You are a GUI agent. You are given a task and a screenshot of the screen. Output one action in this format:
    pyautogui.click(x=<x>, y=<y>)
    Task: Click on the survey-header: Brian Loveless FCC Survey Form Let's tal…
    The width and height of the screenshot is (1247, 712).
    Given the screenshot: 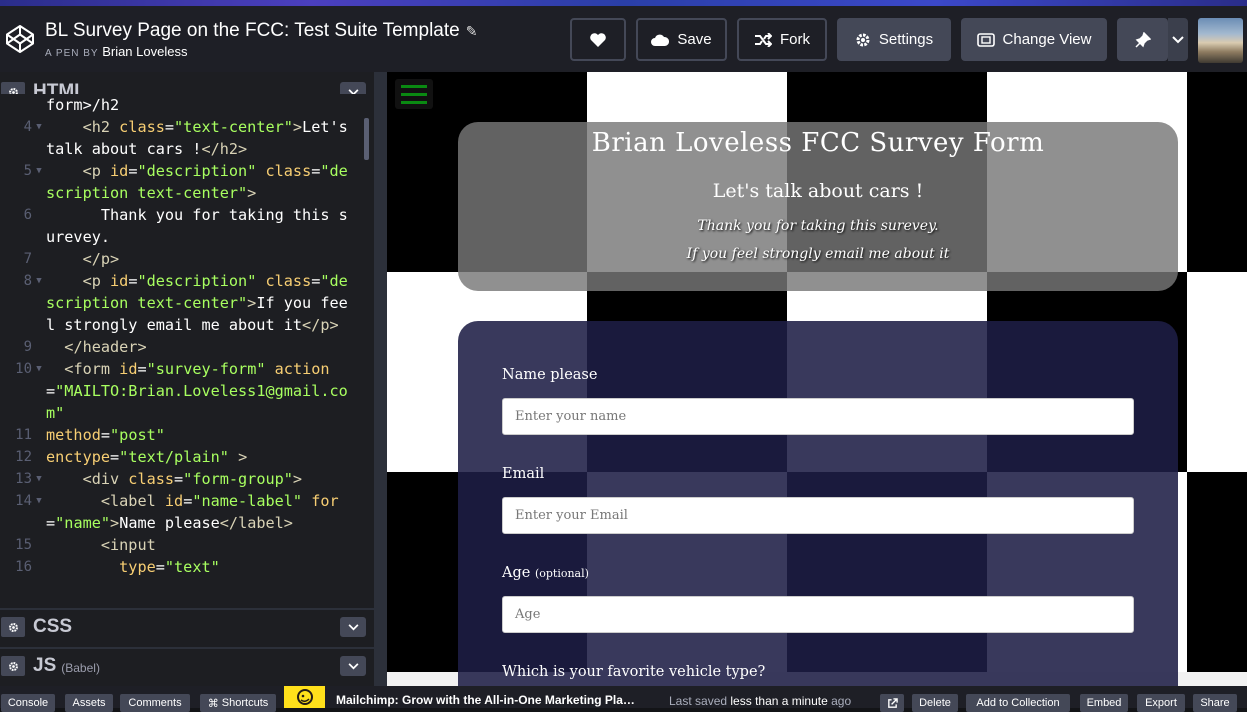 What is the action you would take?
    pyautogui.click(x=818, y=206)
    